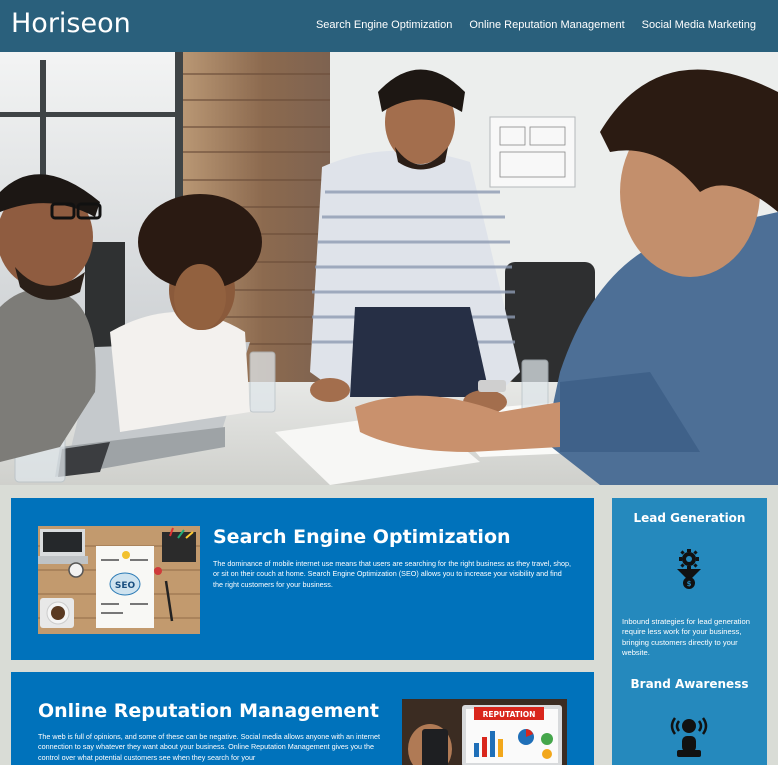 This screenshot has height=765, width=778. I want to click on seo-title: Search Engine Optimization, so click(362, 537).